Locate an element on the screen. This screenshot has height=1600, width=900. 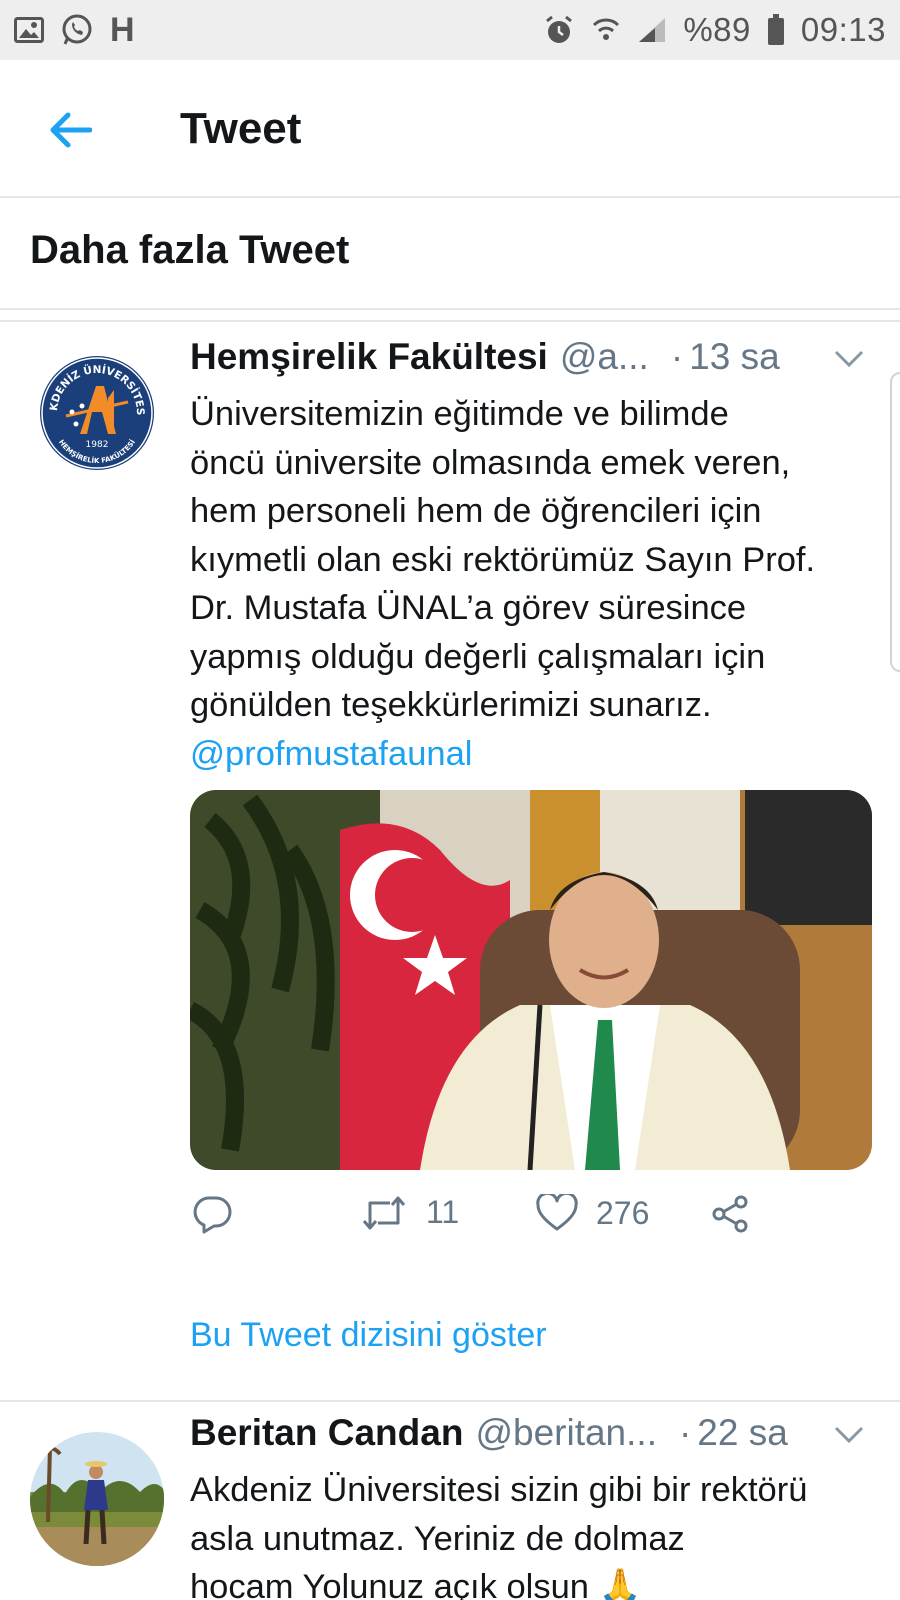
signal-icon is located at coordinates (652, 30).